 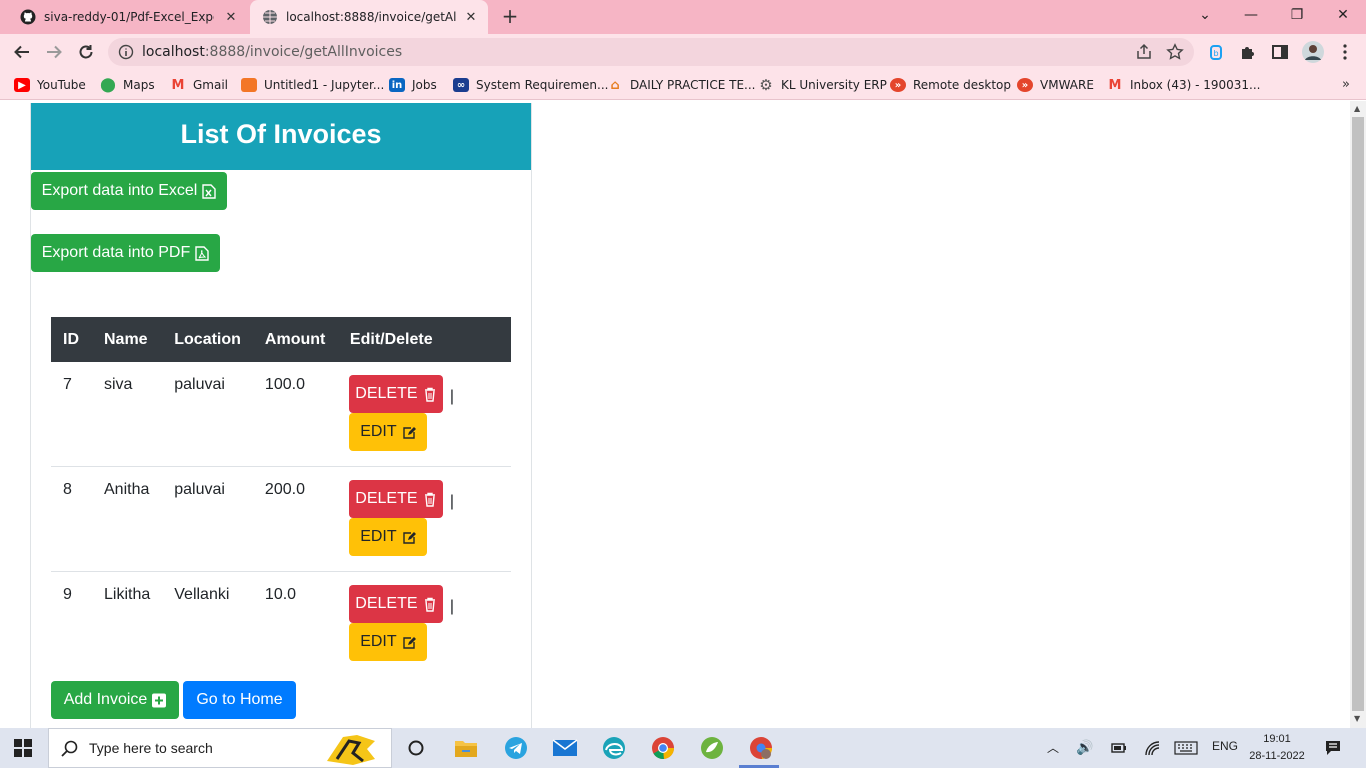 I want to click on scrollbar-thumb, so click(x=1358, y=414).